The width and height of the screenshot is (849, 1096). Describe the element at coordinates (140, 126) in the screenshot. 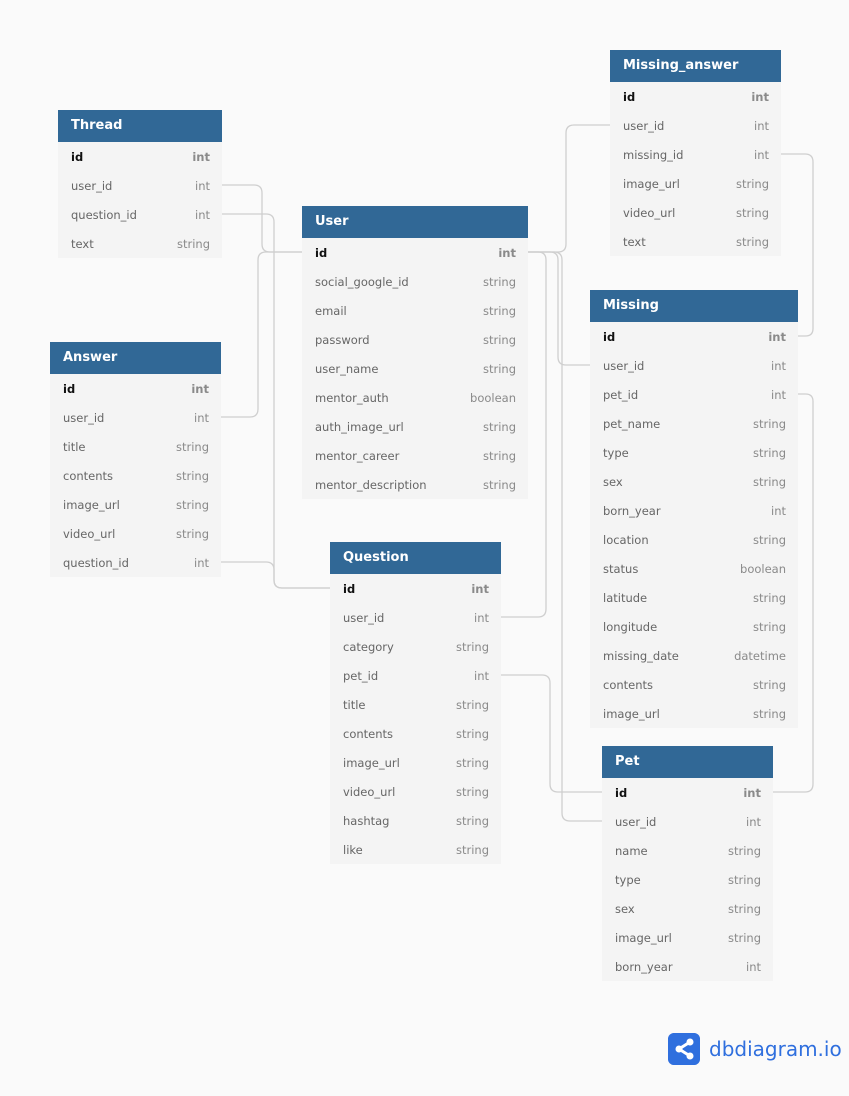

I see `table-header: Thread` at that location.